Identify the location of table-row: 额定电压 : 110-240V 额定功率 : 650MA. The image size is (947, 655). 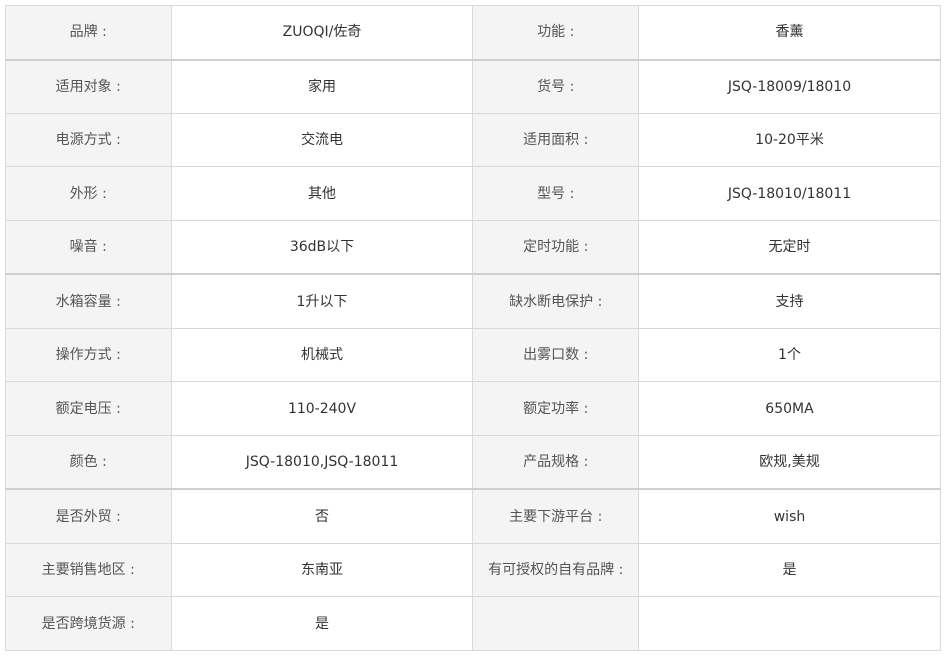
(473, 408).